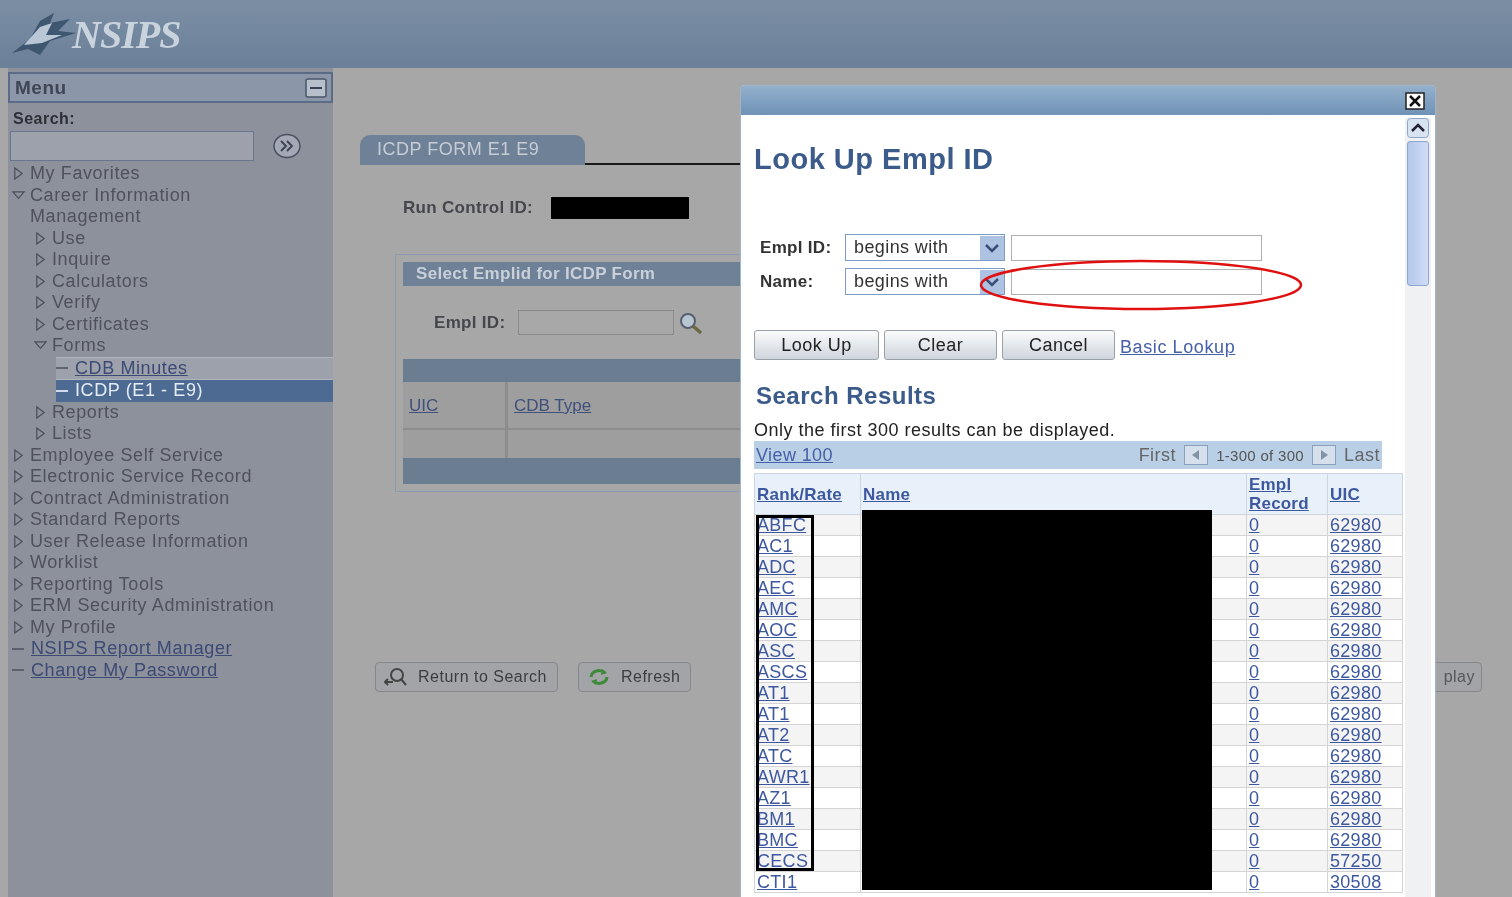  Describe the element at coordinates (816, 345) in the screenshot. I see `dialog-button: Look Up` at that location.